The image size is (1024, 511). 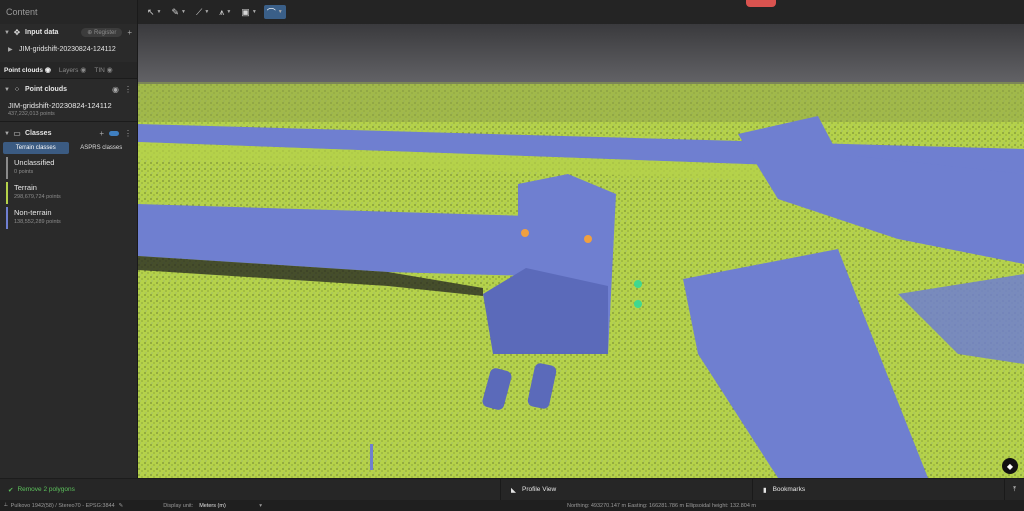 What do you see at coordinates (225, 12) in the screenshot?
I see `road-tool-button: ⩚ ▼` at bounding box center [225, 12].